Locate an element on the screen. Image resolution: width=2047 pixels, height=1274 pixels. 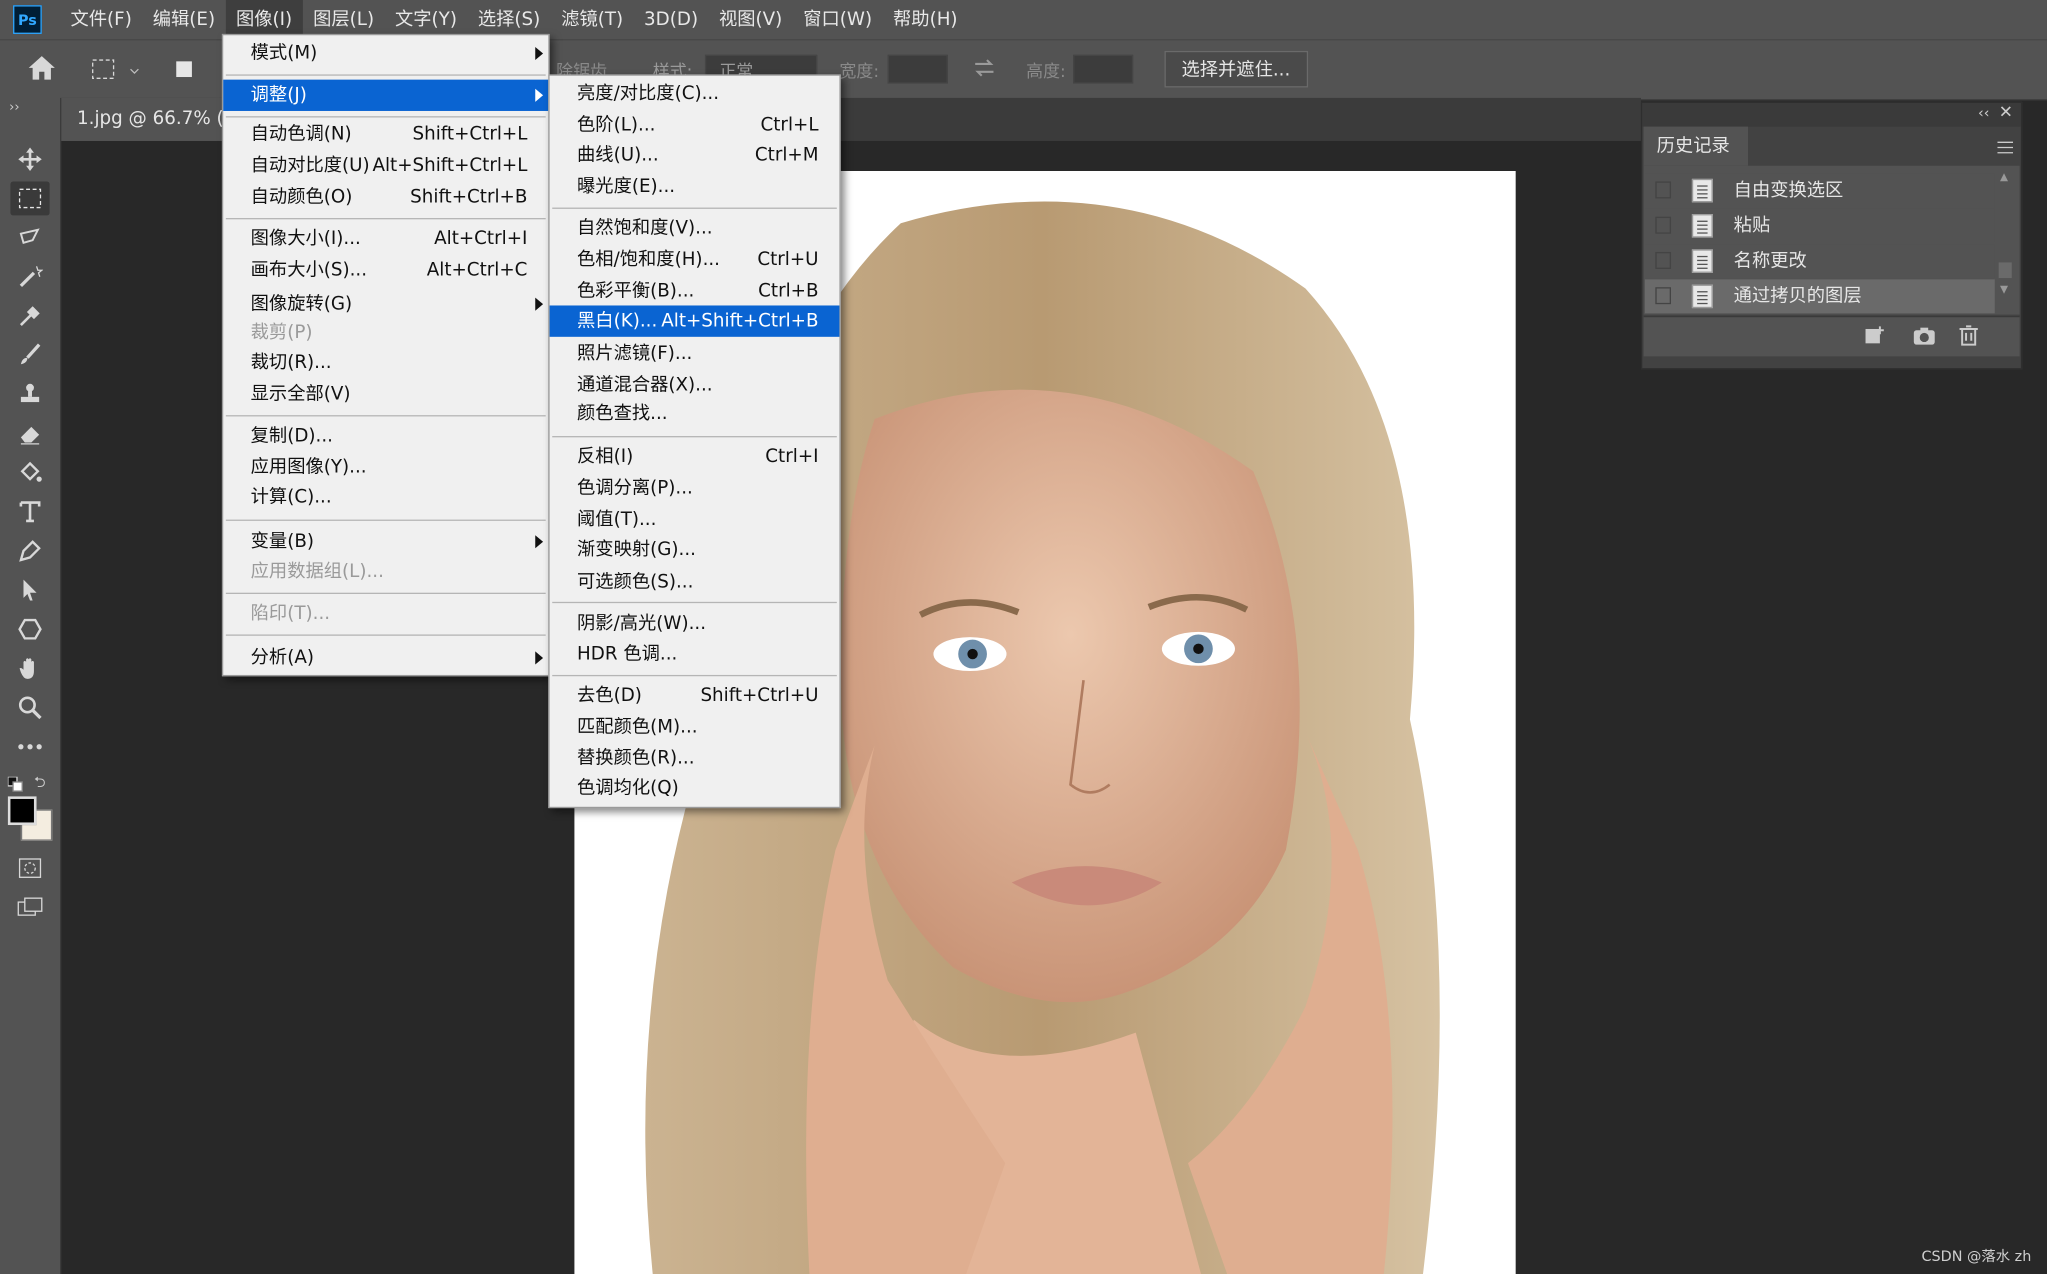
submenu-item-invert: 反相(I) Ctrl+I is located at coordinates (695, 456).